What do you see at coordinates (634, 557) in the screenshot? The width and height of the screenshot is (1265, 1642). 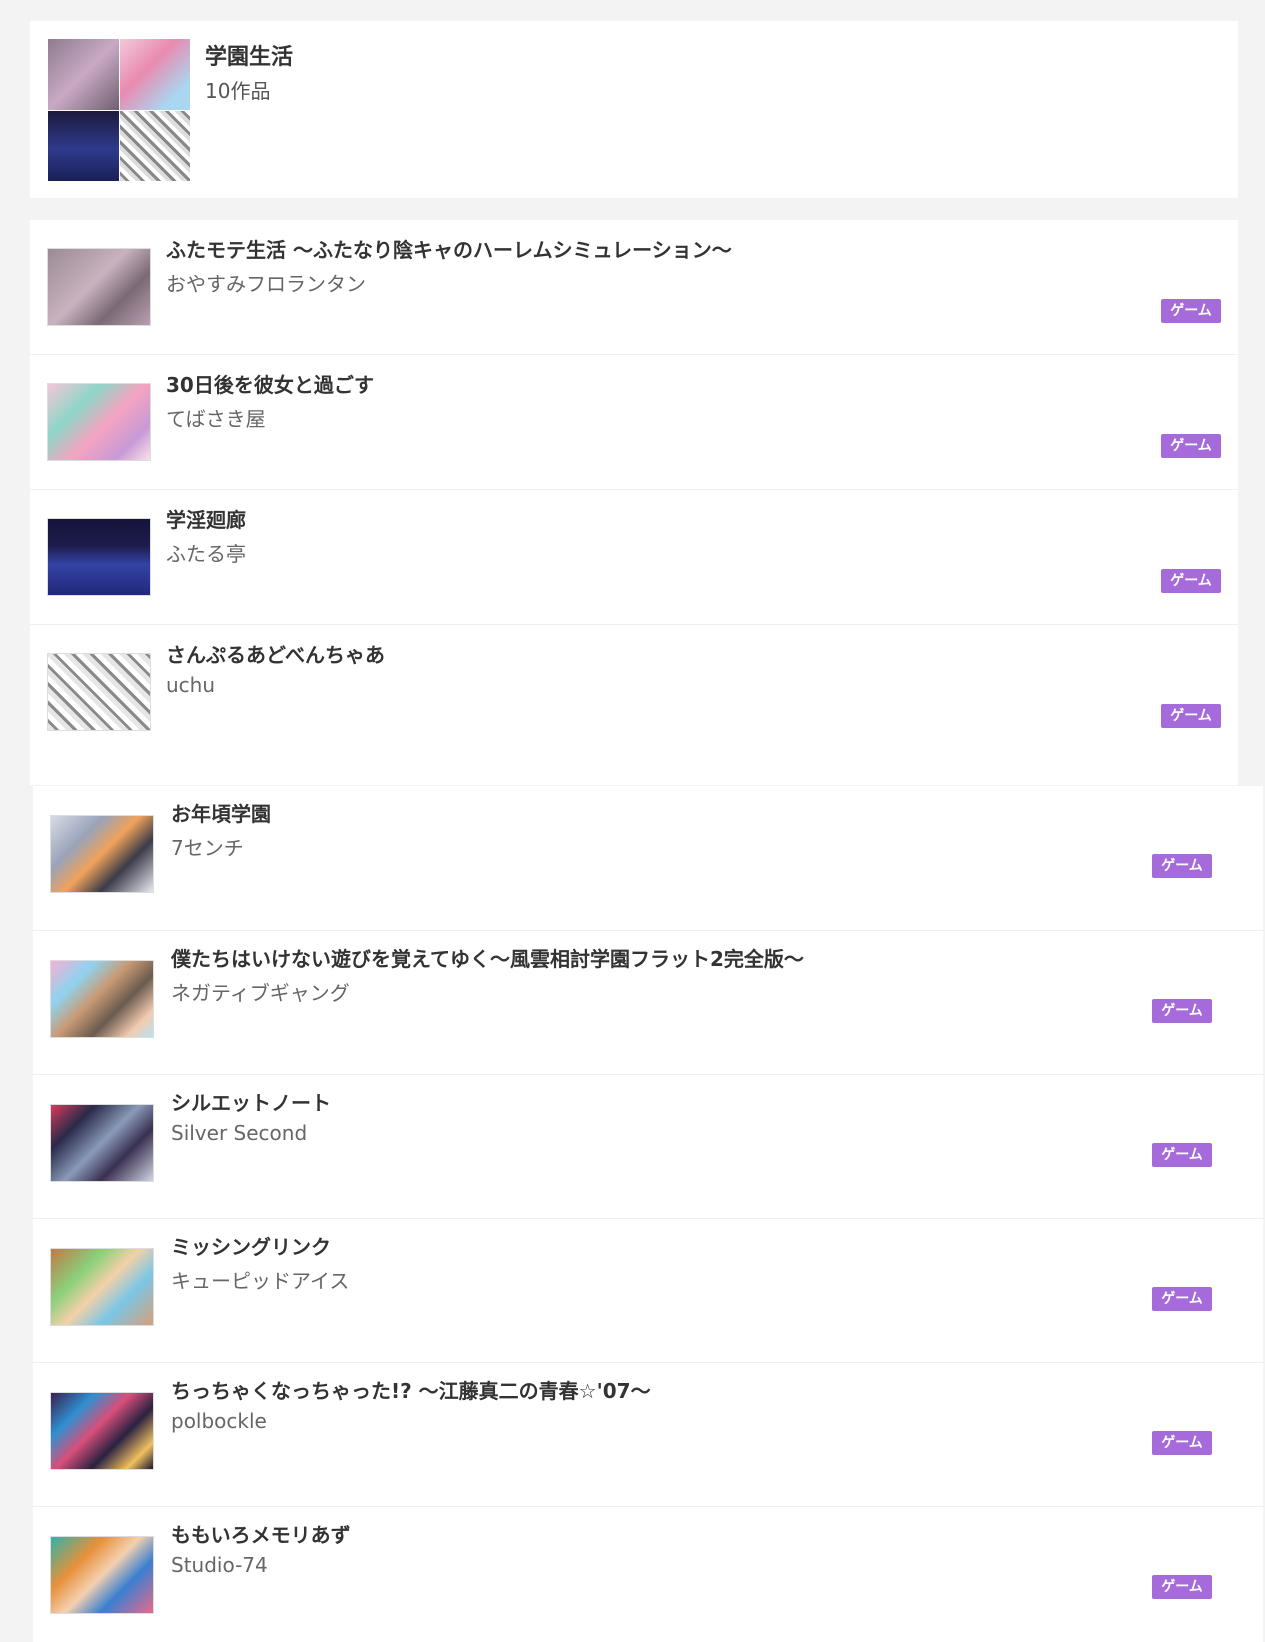 I see `work-row: 学淫廻廊 ふたる亭 ゲーム` at bounding box center [634, 557].